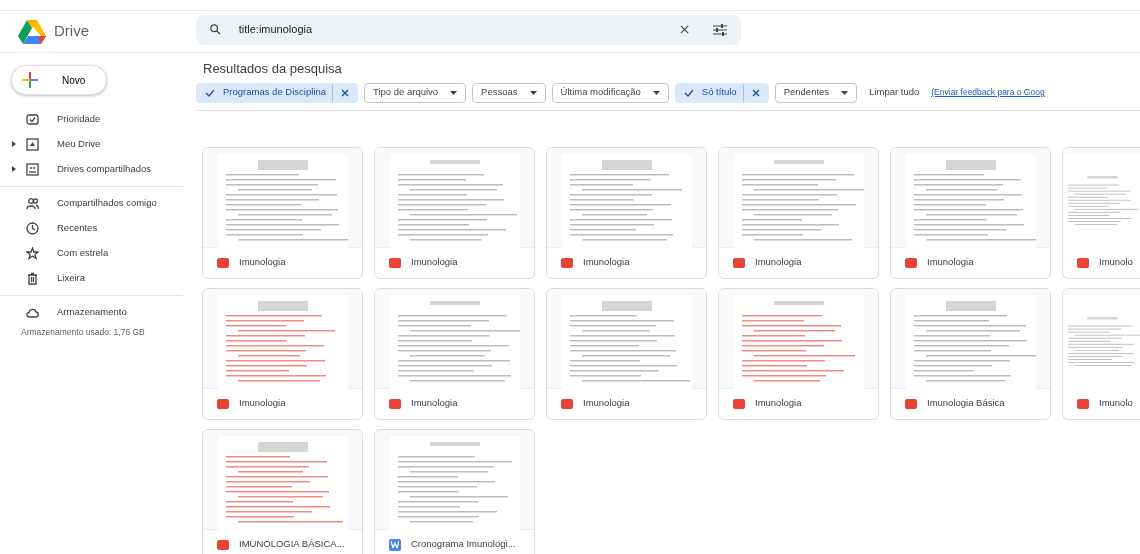 The image size is (1140, 554). Describe the element at coordinates (91, 144) in the screenshot. I see `sidebar-item: Meu Drive` at that location.